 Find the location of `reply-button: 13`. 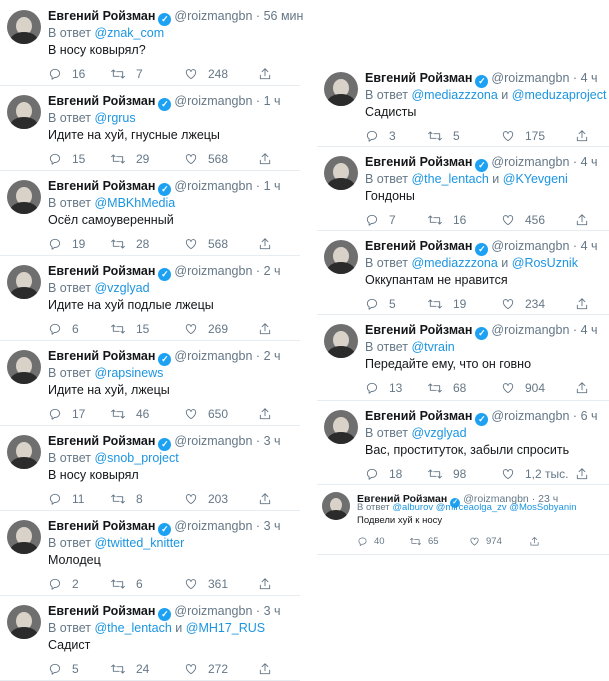

reply-button: 13 is located at coordinates (383, 388).